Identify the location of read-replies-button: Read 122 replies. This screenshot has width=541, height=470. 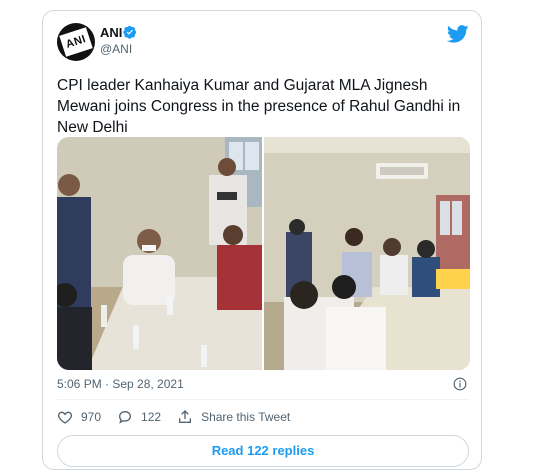
(263, 451).